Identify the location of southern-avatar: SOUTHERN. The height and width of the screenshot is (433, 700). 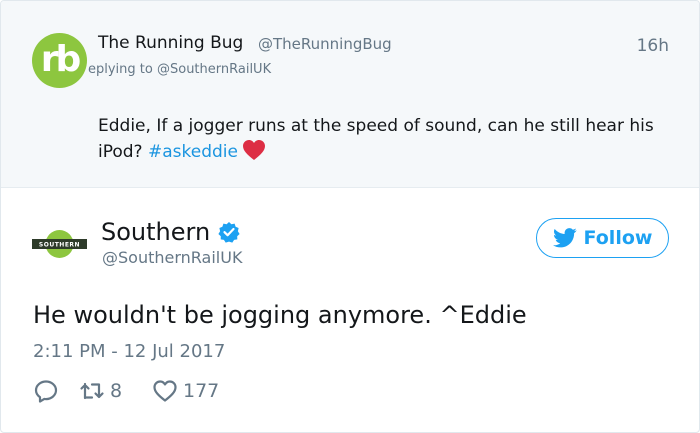
(59, 244).